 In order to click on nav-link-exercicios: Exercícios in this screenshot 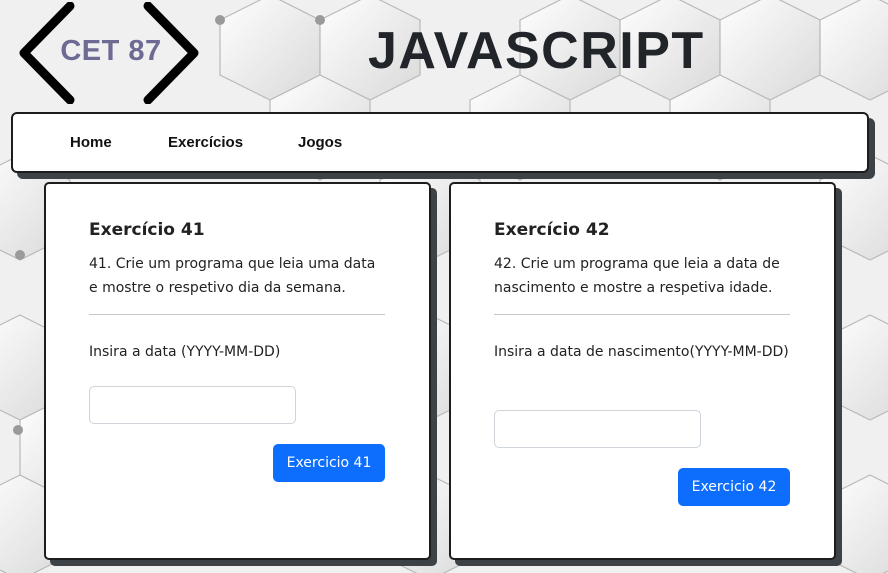, I will do `click(205, 142)`.